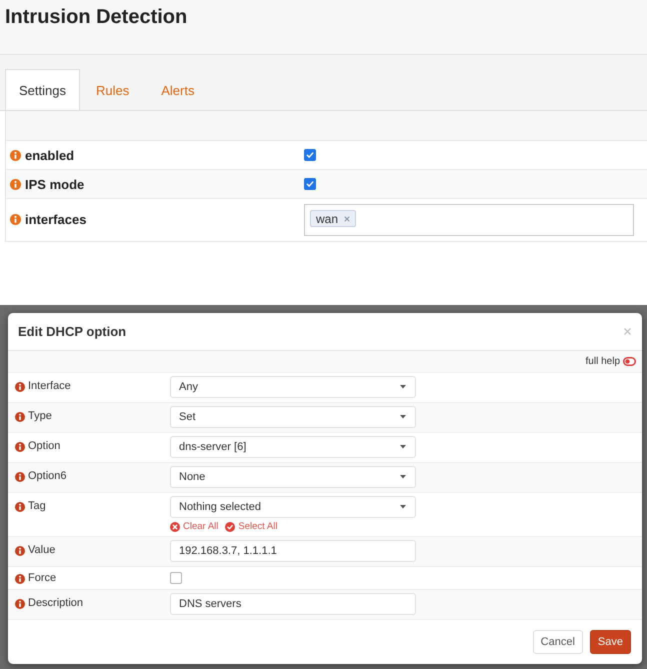 The image size is (647, 669). What do you see at coordinates (610, 642) in the screenshot?
I see `save-button: Save` at bounding box center [610, 642].